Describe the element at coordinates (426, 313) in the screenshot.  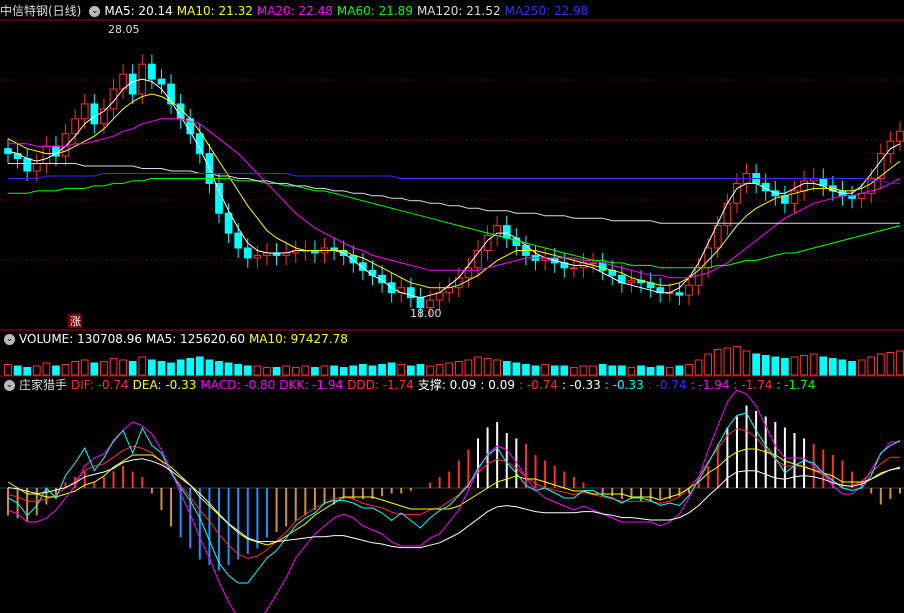
I see `low-price-label: 18.00` at that location.